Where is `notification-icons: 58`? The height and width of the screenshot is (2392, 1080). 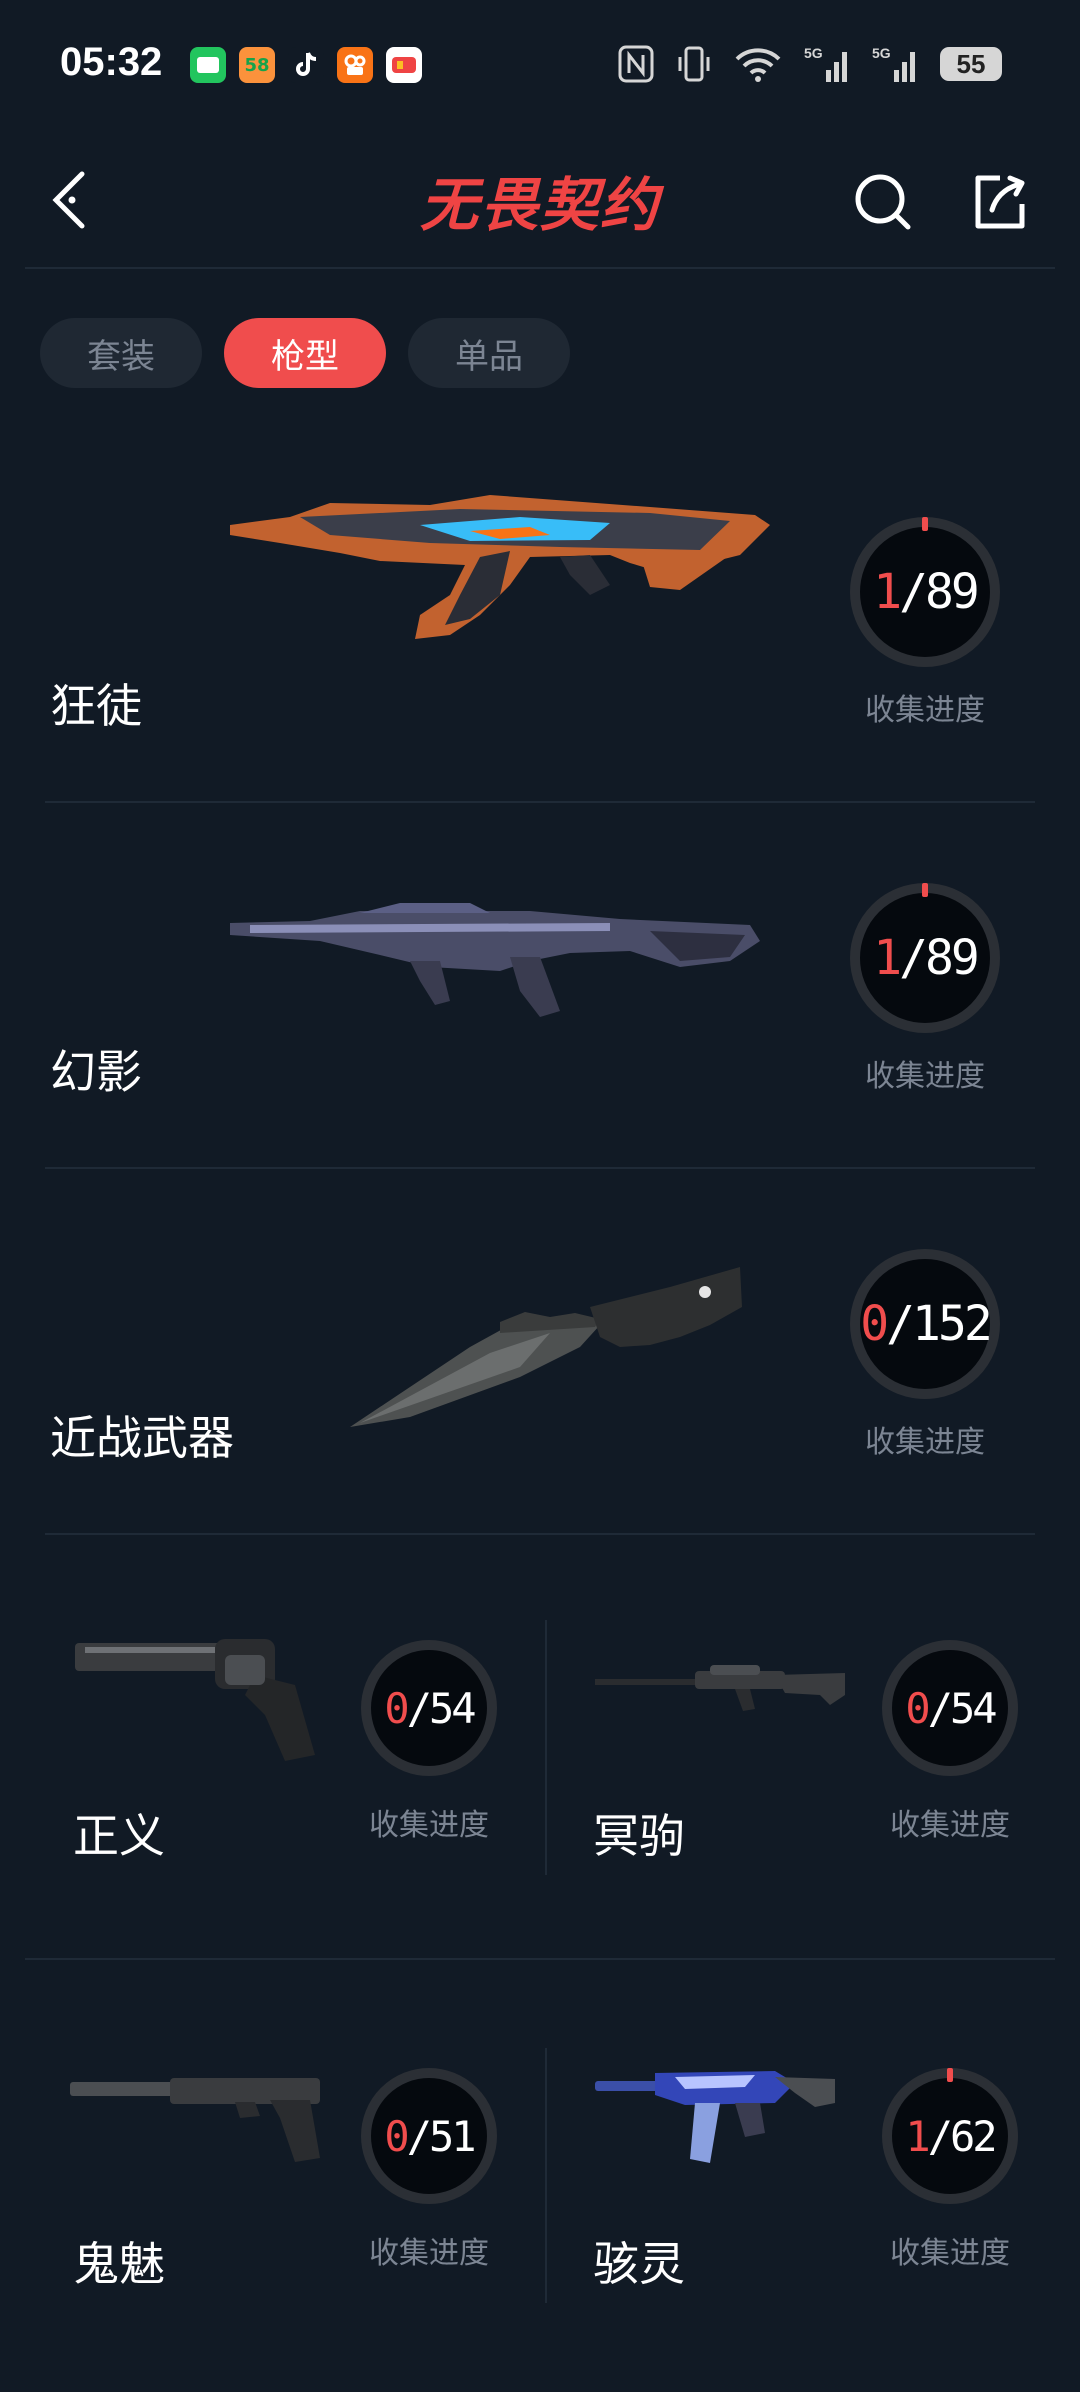
notification-icons: 58 is located at coordinates (306, 65).